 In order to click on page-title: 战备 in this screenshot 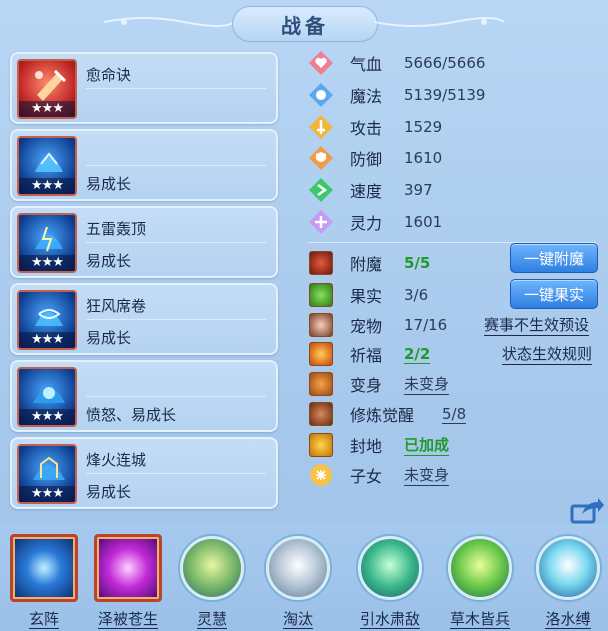, I will do `click(305, 24)`.